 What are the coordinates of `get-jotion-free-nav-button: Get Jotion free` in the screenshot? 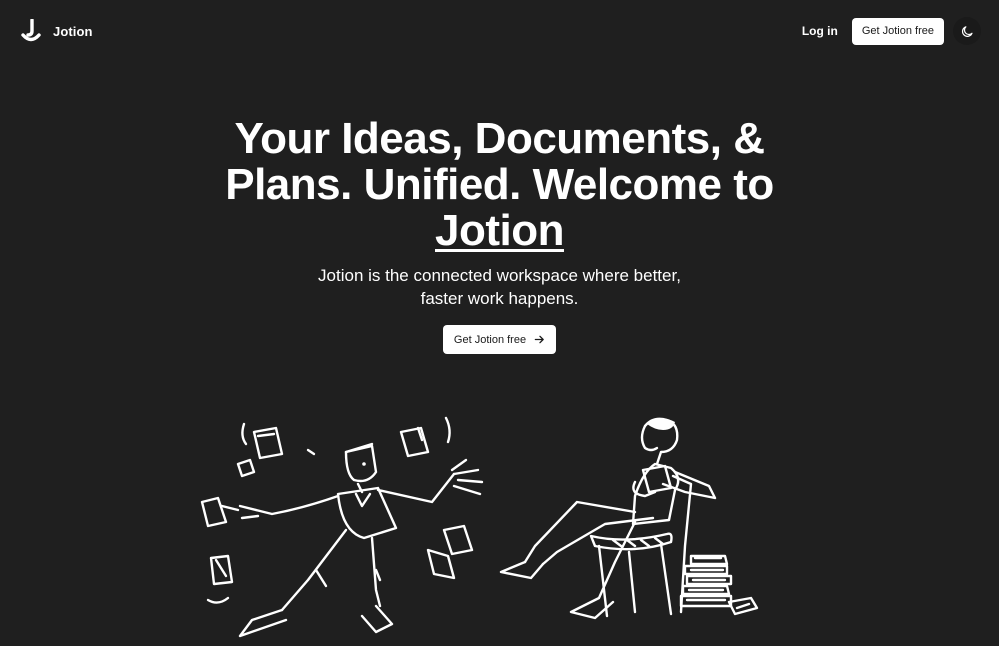 It's located at (897, 31).